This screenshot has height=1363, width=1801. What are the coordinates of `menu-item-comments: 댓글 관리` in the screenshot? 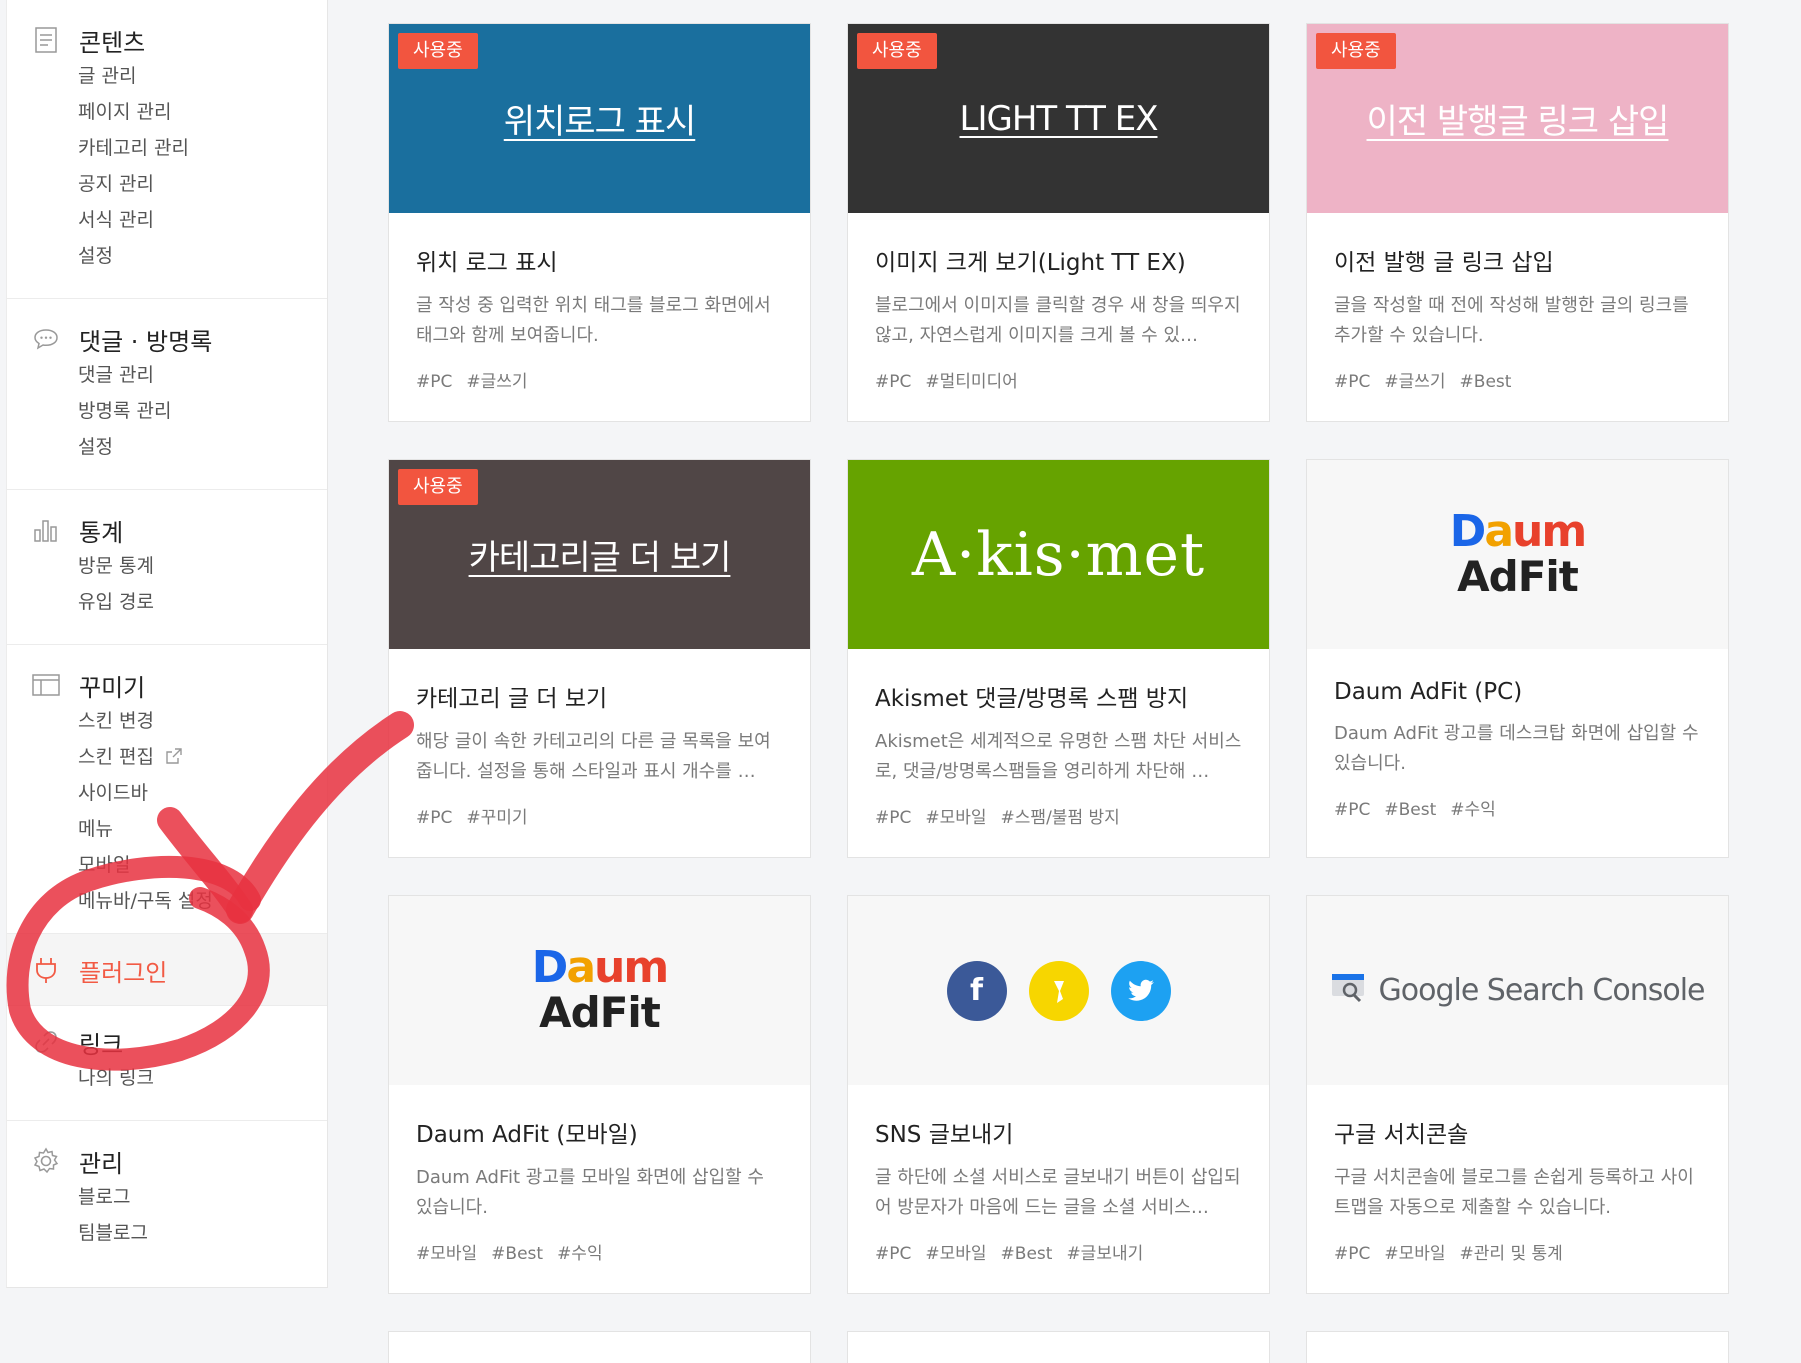 It's located at (167, 375).